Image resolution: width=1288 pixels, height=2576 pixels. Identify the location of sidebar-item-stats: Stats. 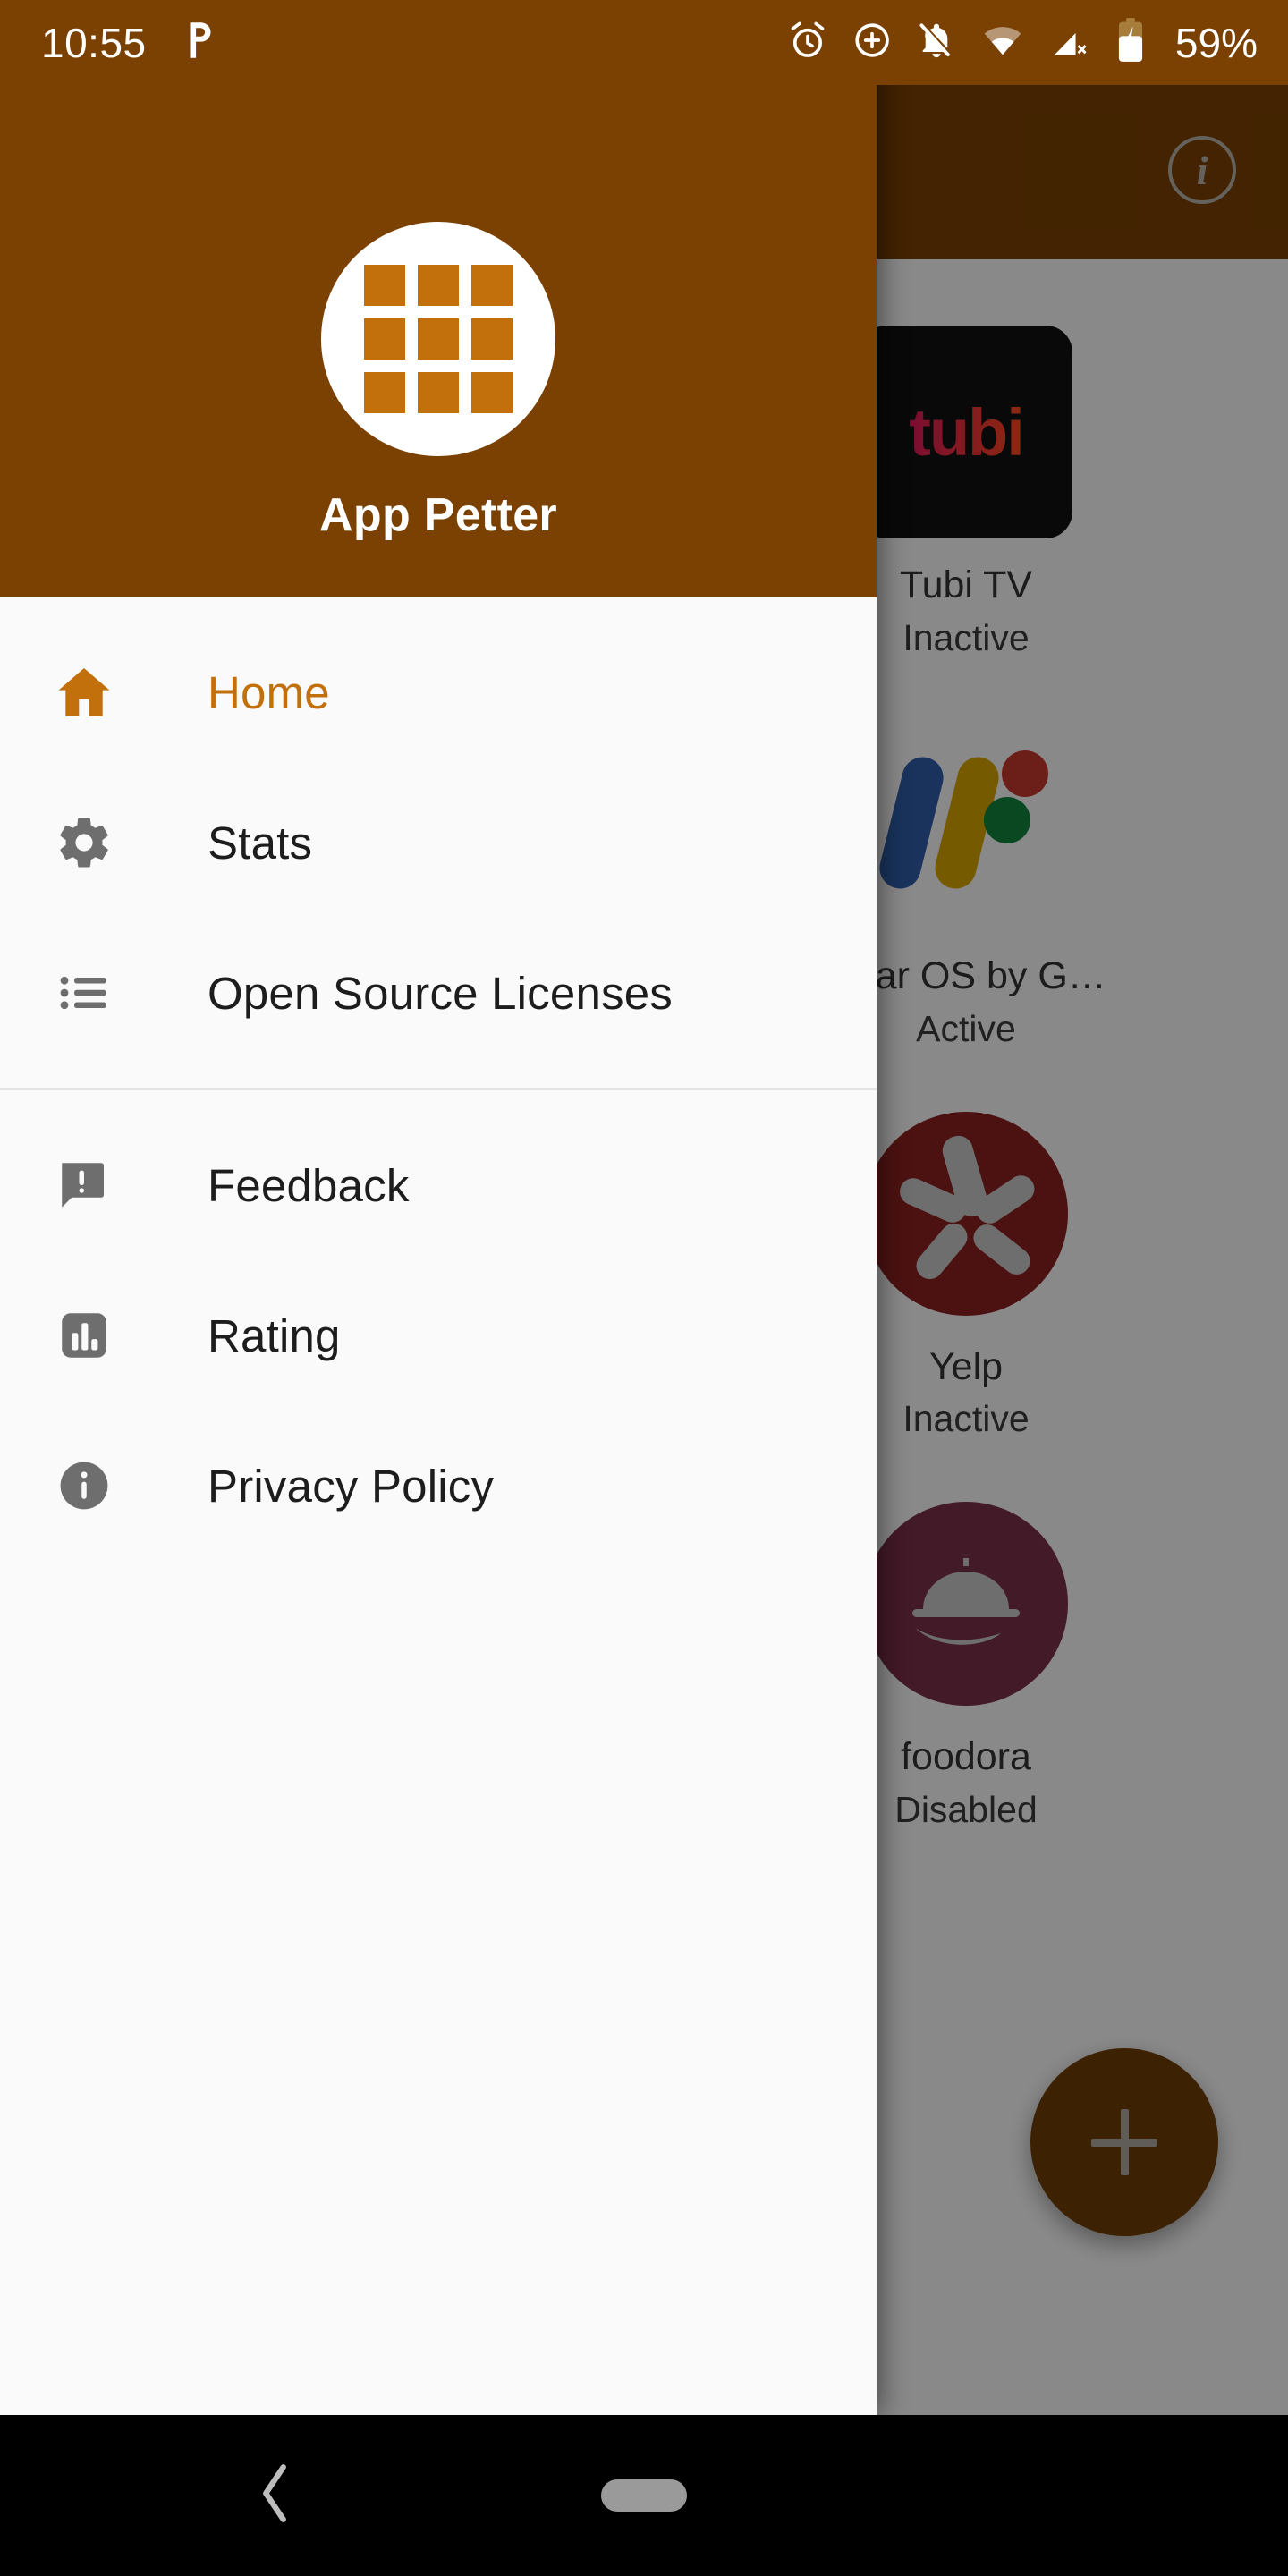
(438, 842).